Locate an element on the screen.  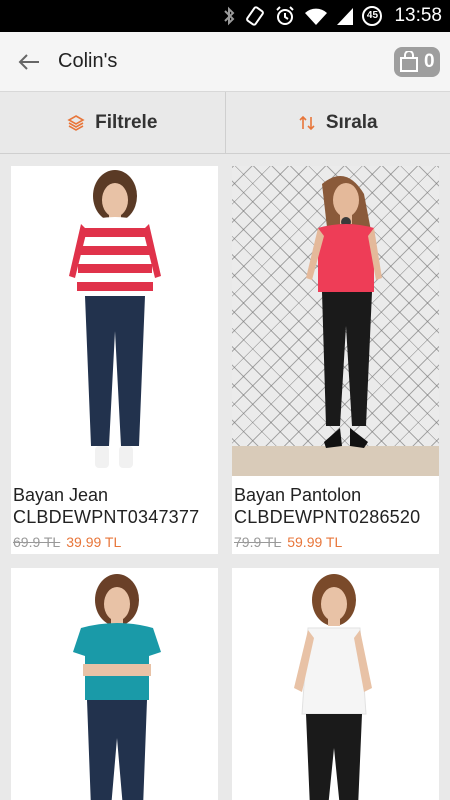
old-price: 79.9 TL is located at coordinates (258, 542).